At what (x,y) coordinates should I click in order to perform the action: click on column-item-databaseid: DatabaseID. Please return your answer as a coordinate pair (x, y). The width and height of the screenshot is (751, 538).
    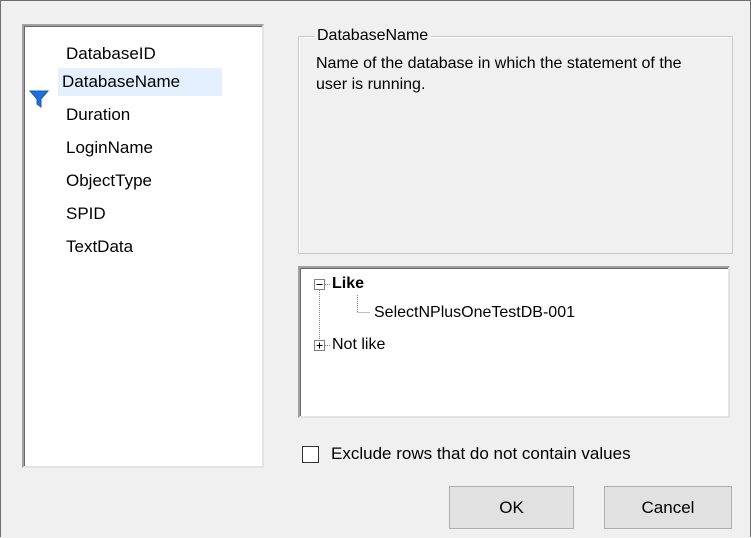
    Looking at the image, I should click on (111, 54).